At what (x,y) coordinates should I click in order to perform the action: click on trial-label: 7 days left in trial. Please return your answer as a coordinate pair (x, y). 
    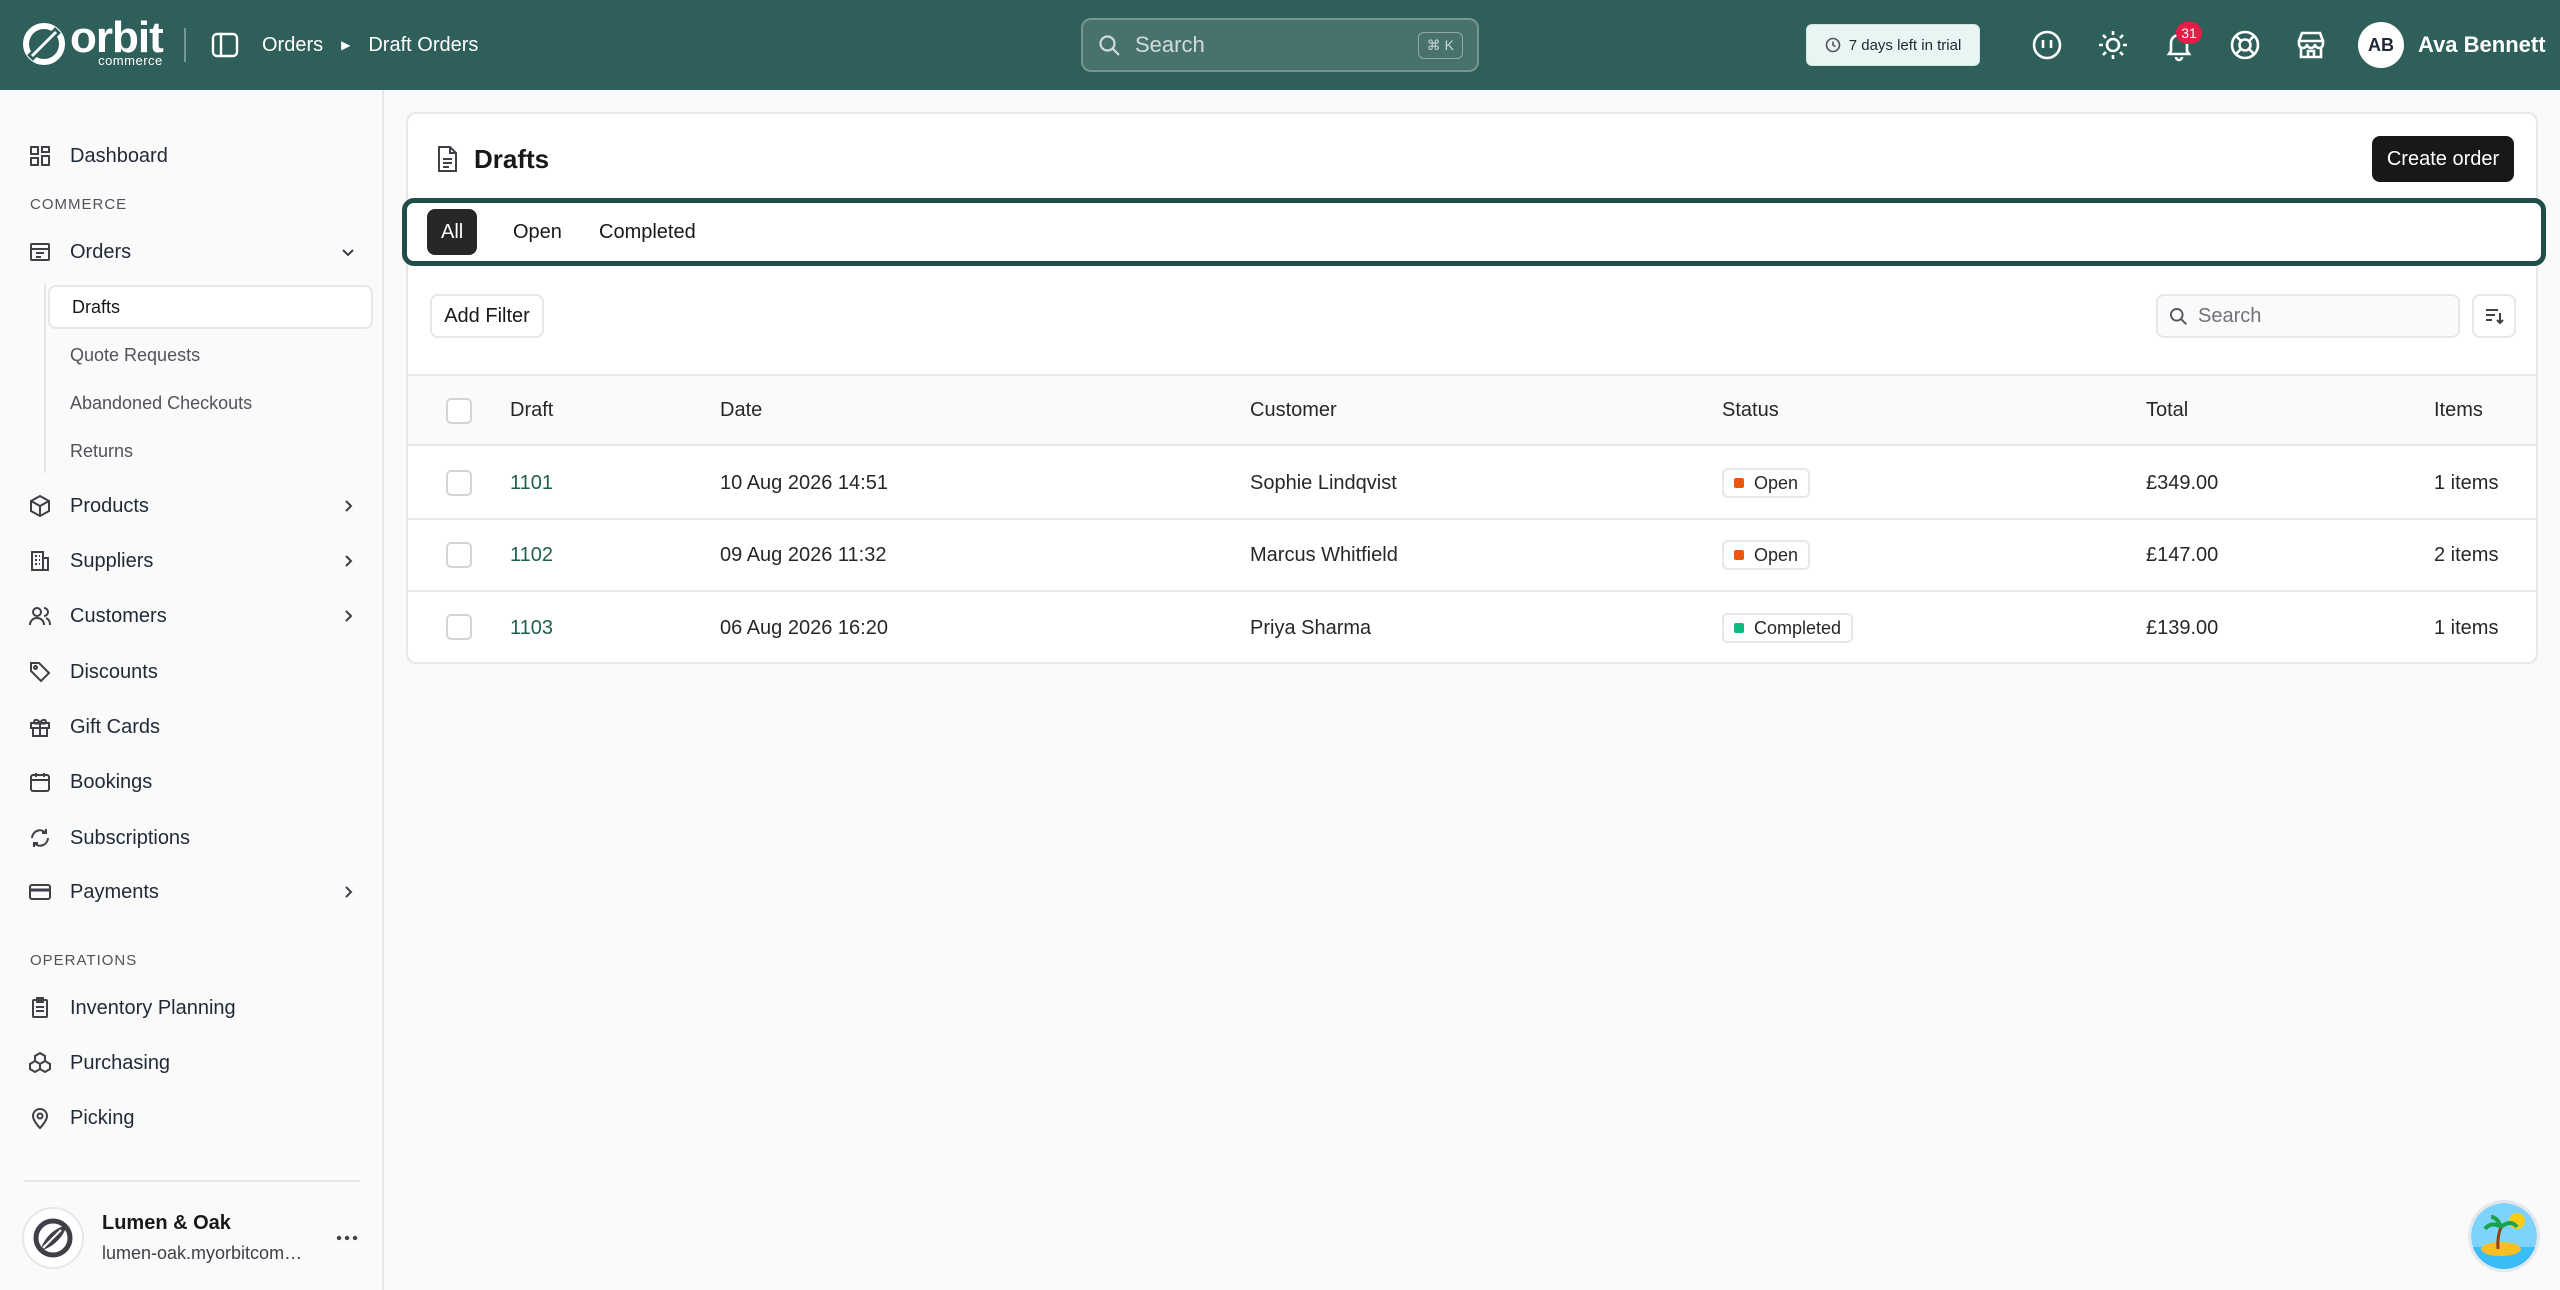
    Looking at the image, I should click on (1905, 45).